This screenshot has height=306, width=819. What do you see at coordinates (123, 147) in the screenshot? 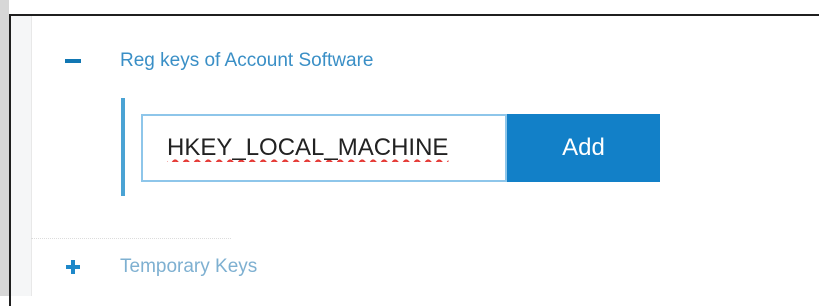
I see `section-indent-bar` at bounding box center [123, 147].